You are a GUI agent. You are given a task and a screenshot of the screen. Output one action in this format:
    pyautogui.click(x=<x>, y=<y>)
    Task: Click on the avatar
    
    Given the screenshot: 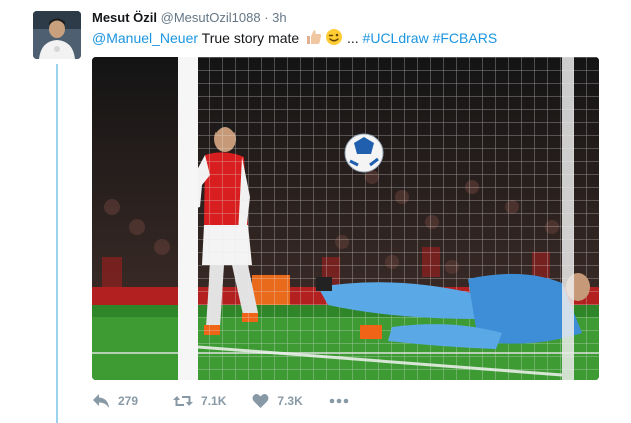 What is the action you would take?
    pyautogui.click(x=57, y=35)
    